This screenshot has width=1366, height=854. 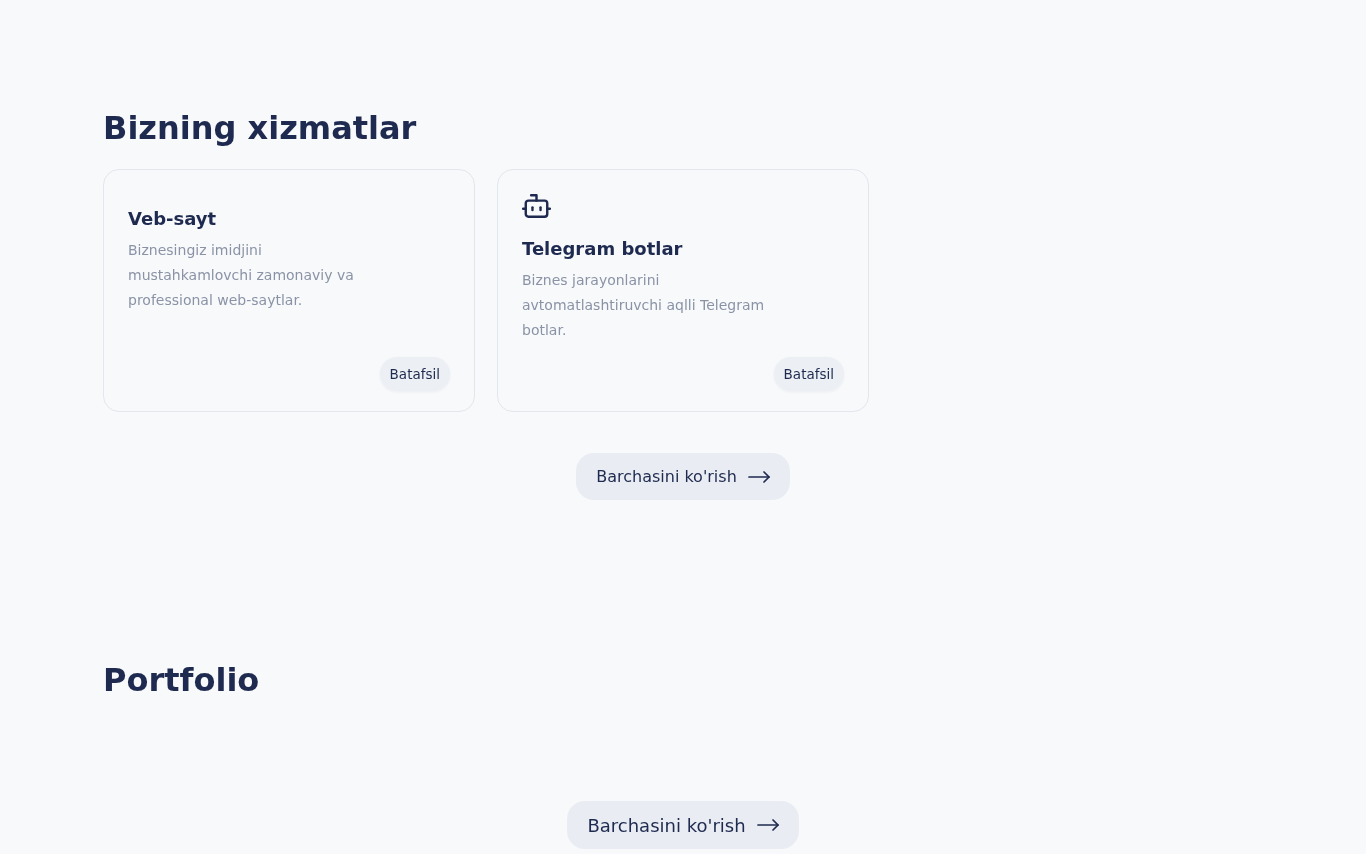 What do you see at coordinates (644, 305) in the screenshot?
I see `card-description: Biznes jarayonlarini avtomatlashtiruvchi aqlli Telegram botlar.` at bounding box center [644, 305].